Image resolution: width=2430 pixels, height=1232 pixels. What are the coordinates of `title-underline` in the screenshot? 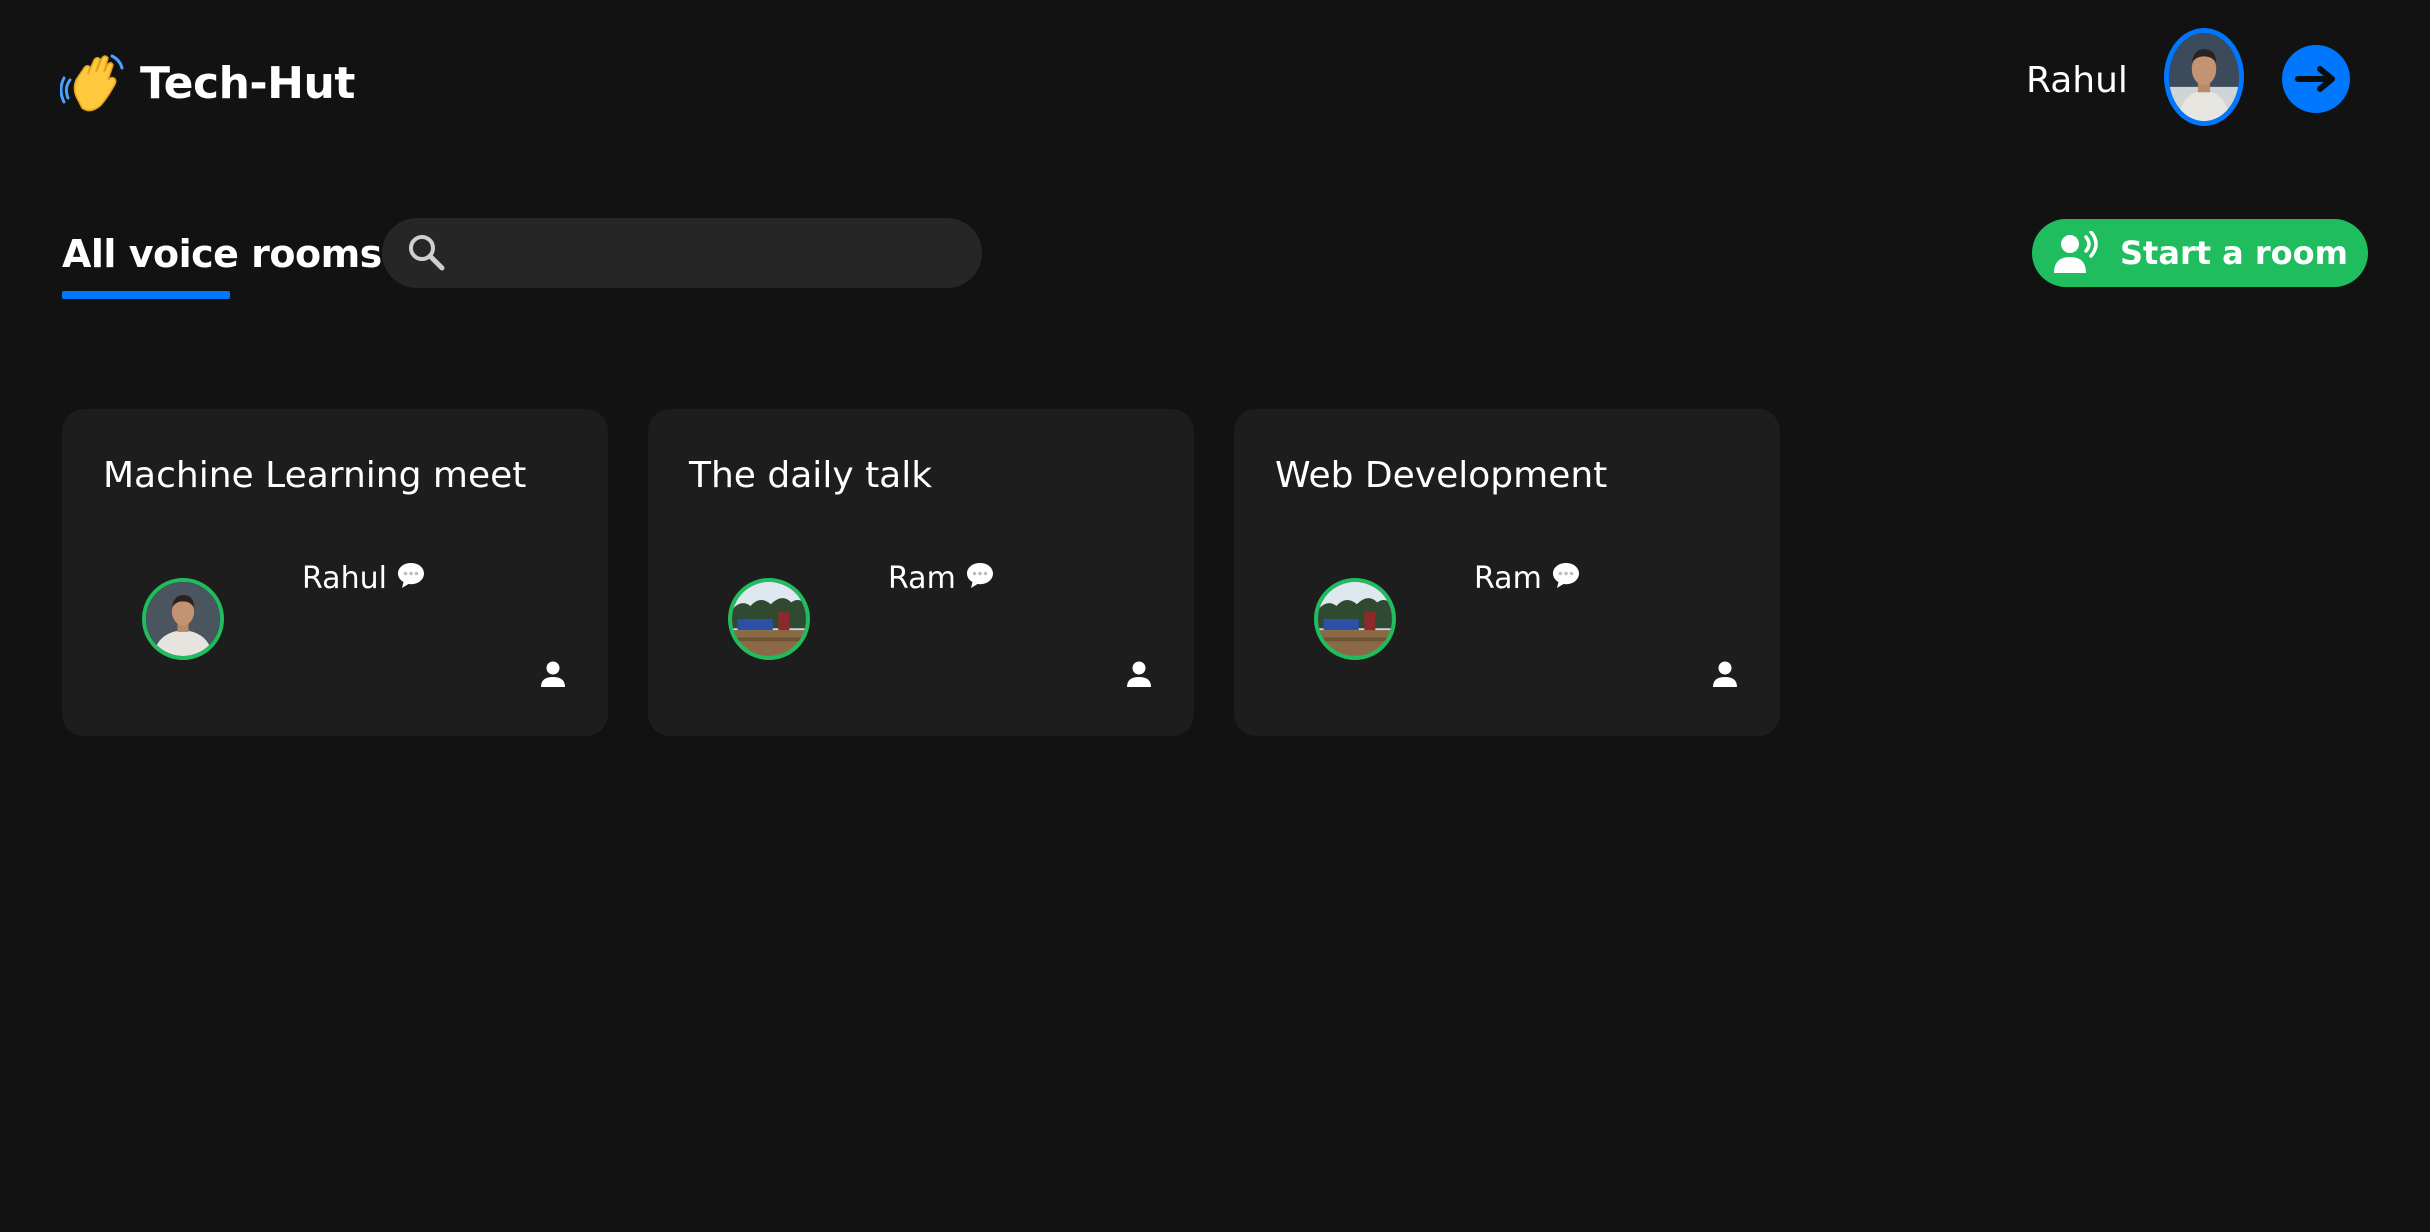 It's located at (146, 295).